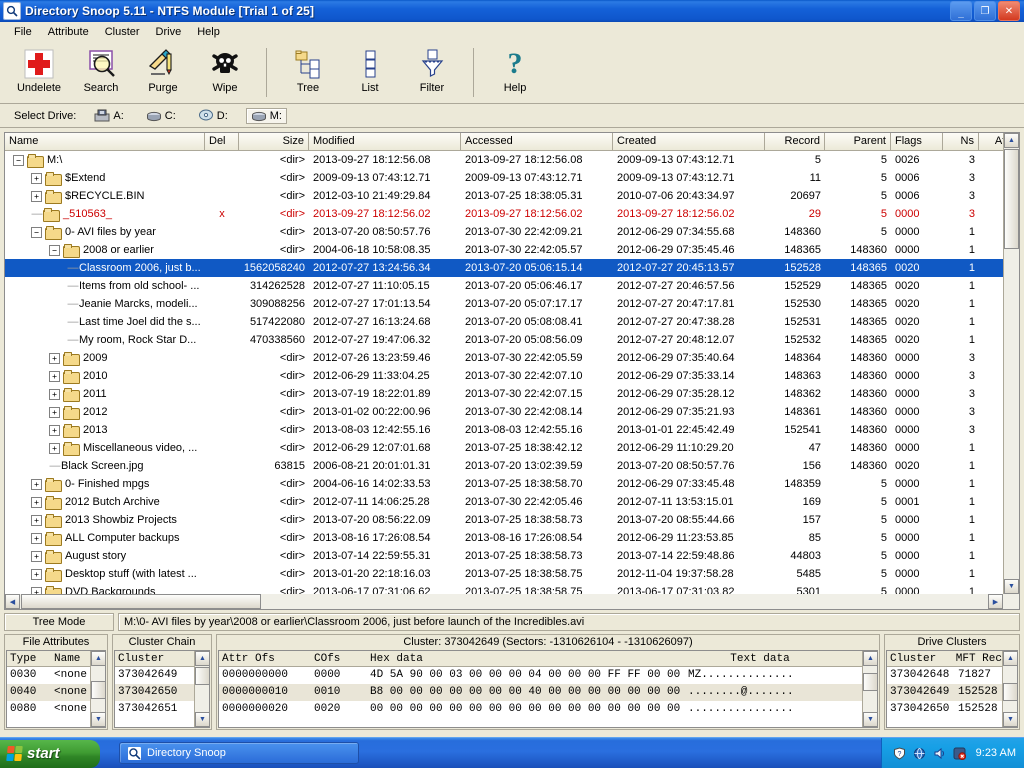 Image resolution: width=1024 pixels, height=768 pixels. I want to click on toolbar-button-list: List, so click(370, 69).